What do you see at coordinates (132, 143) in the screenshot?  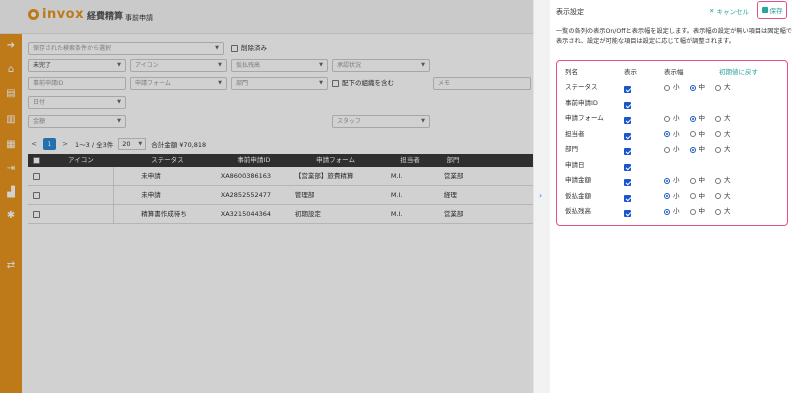 I see `page-size-select: 20 ▼` at bounding box center [132, 143].